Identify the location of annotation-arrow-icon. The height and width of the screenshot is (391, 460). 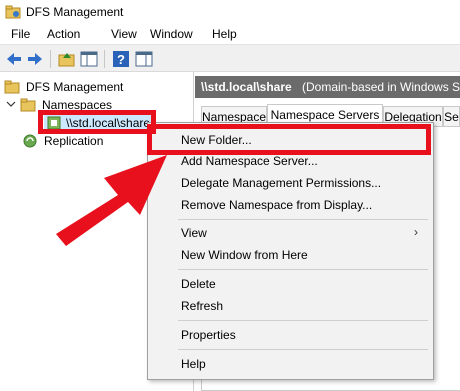
(111, 200).